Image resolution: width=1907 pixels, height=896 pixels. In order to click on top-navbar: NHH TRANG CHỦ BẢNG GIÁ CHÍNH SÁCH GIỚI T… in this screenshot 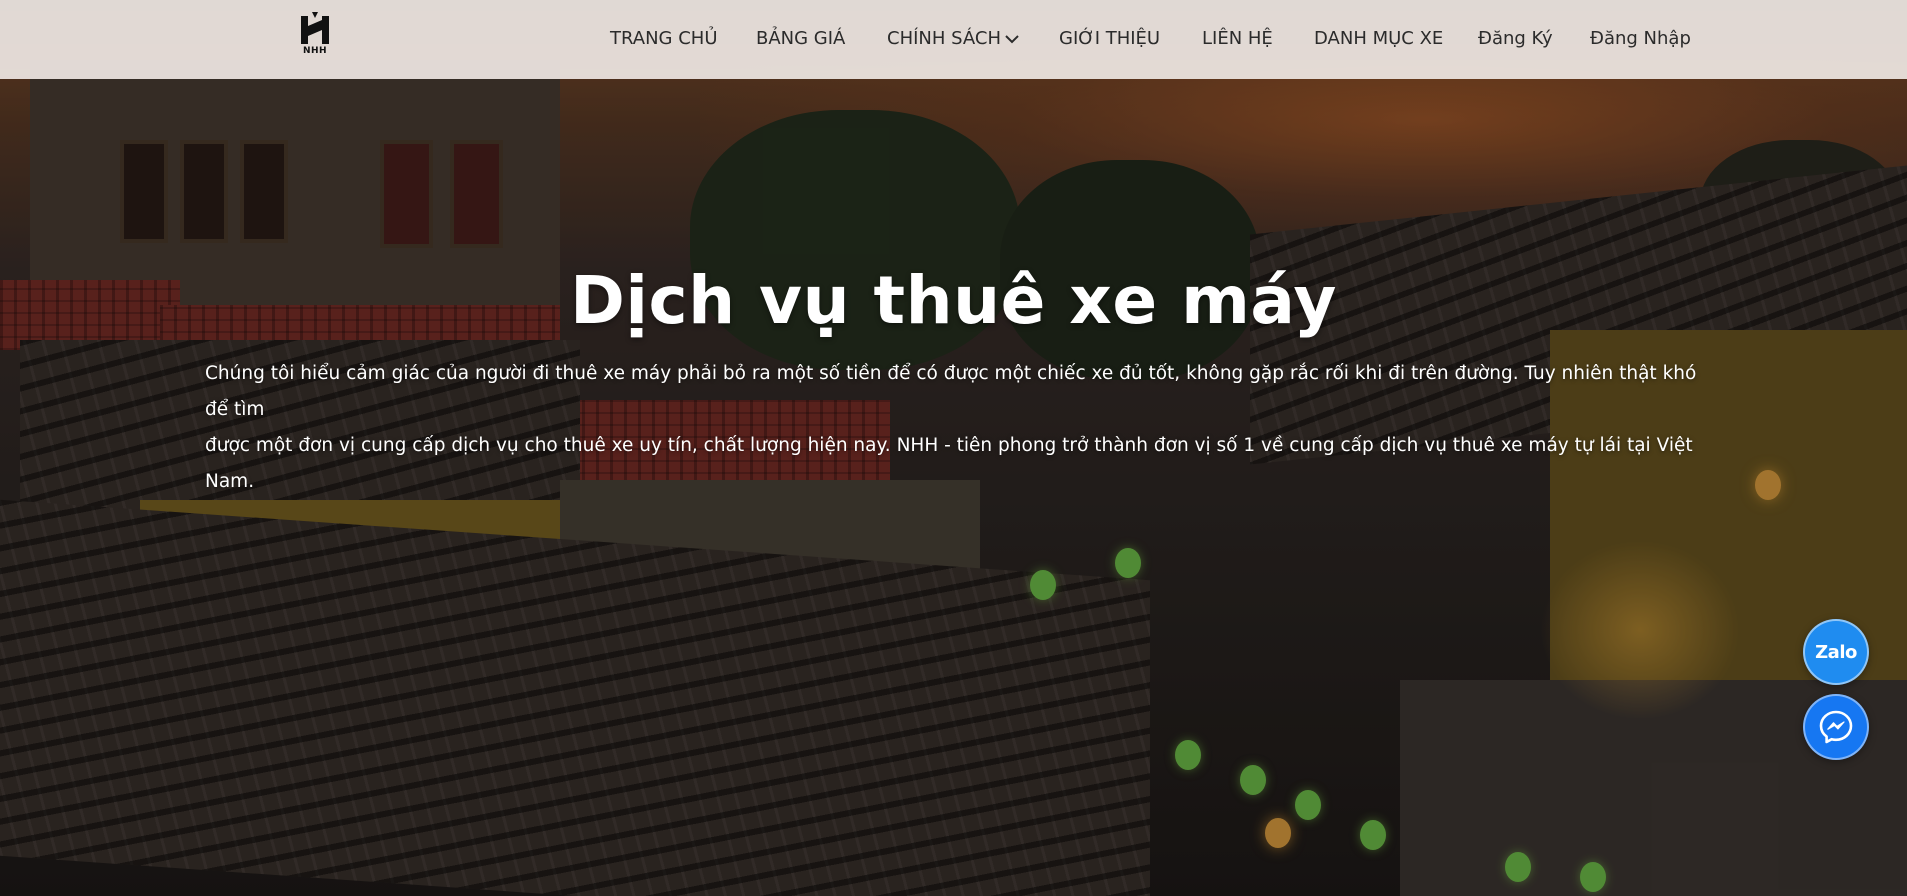, I will do `click(953, 39)`.